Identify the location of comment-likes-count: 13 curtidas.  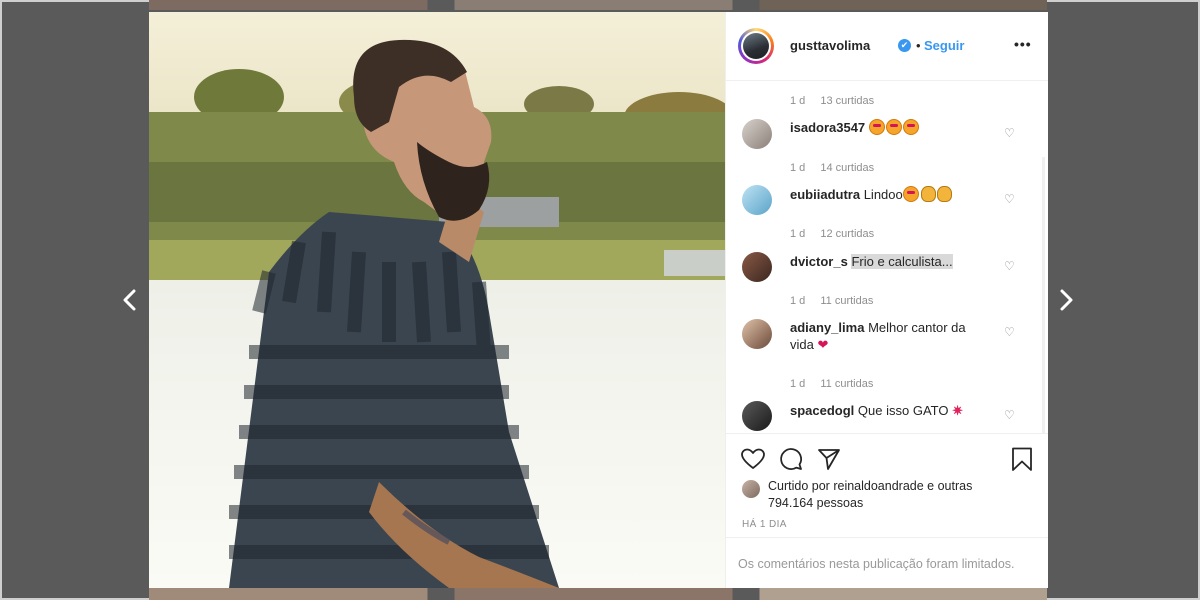
(847, 101).